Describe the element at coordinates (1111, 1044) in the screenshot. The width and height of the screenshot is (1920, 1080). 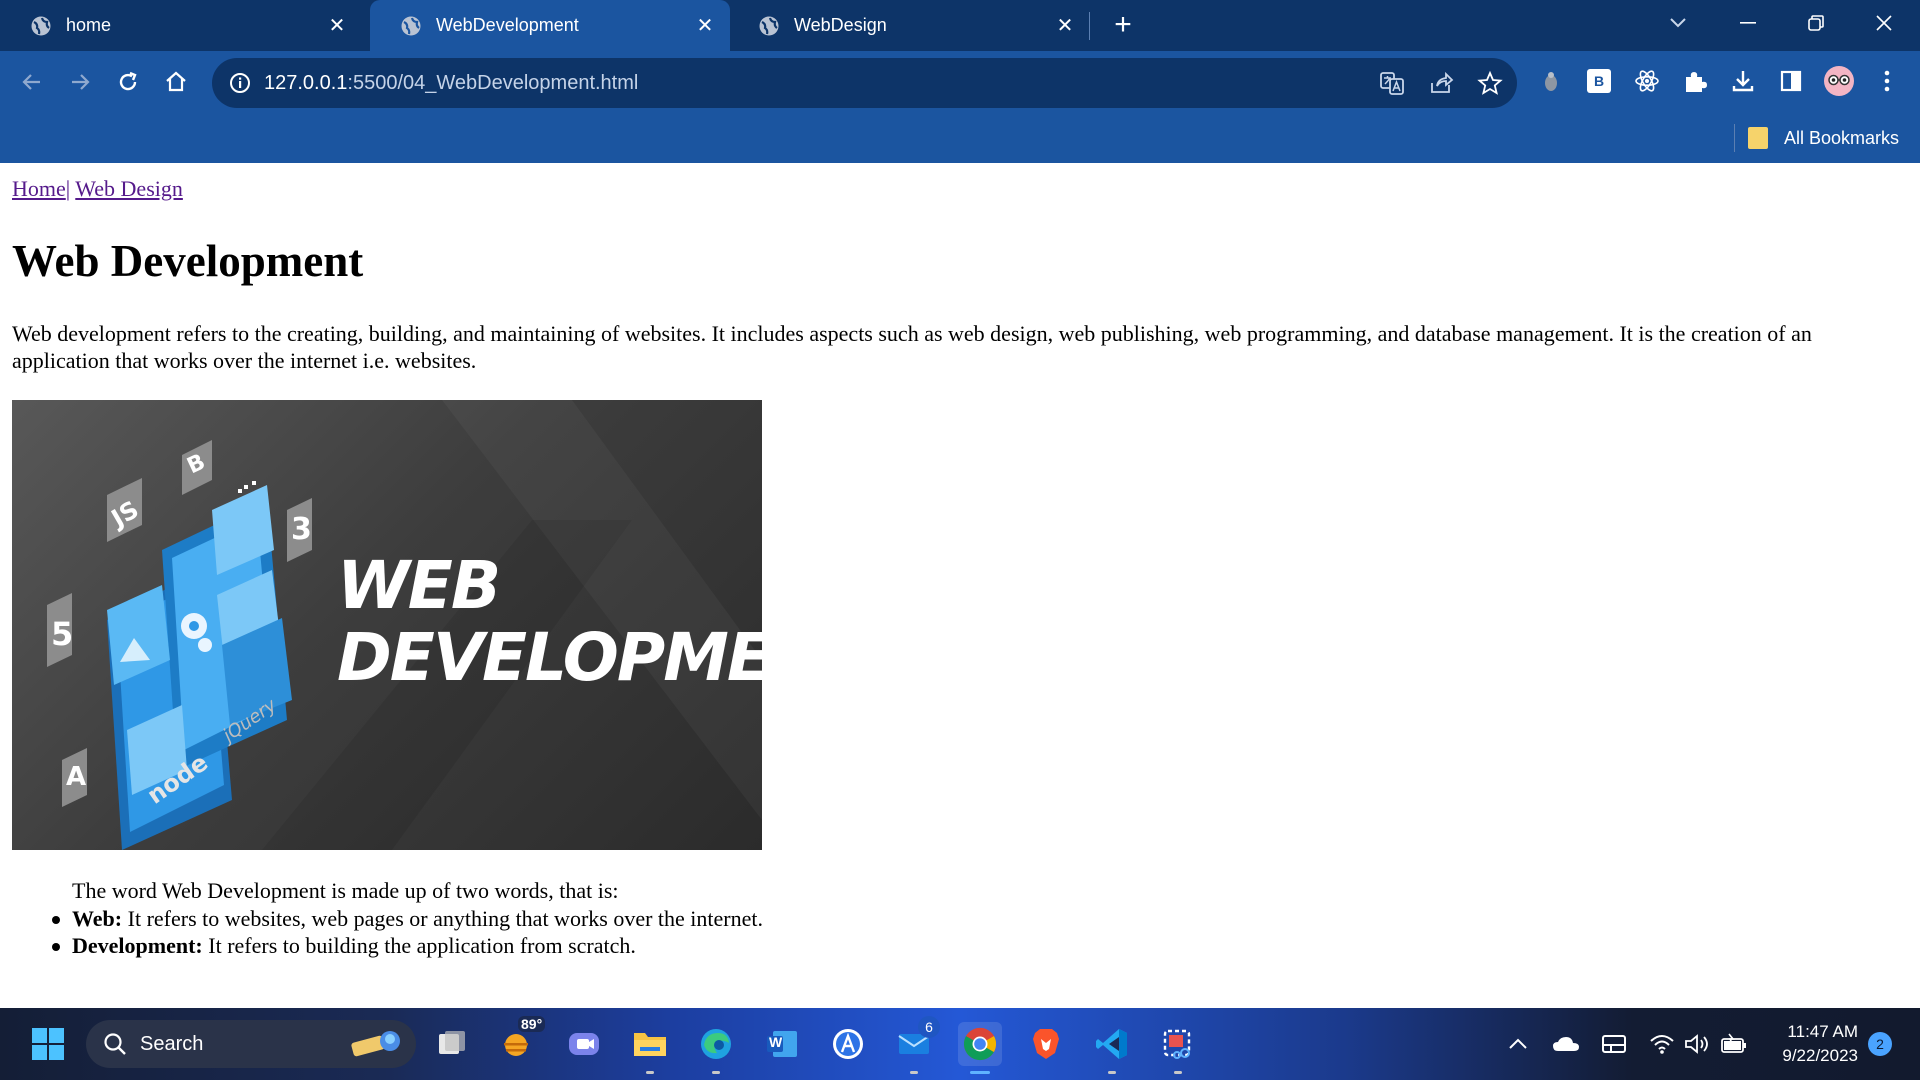
I see `vscode-icon` at that location.